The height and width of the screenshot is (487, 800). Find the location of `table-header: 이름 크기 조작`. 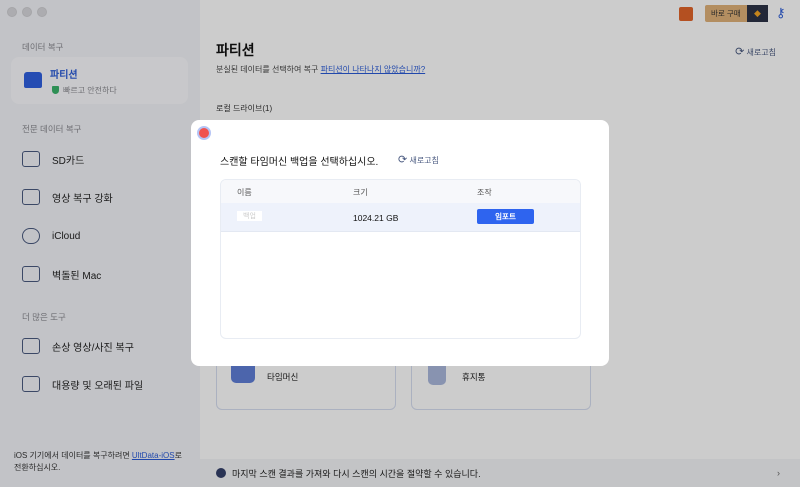

table-header: 이름 크기 조작 is located at coordinates (400, 191).